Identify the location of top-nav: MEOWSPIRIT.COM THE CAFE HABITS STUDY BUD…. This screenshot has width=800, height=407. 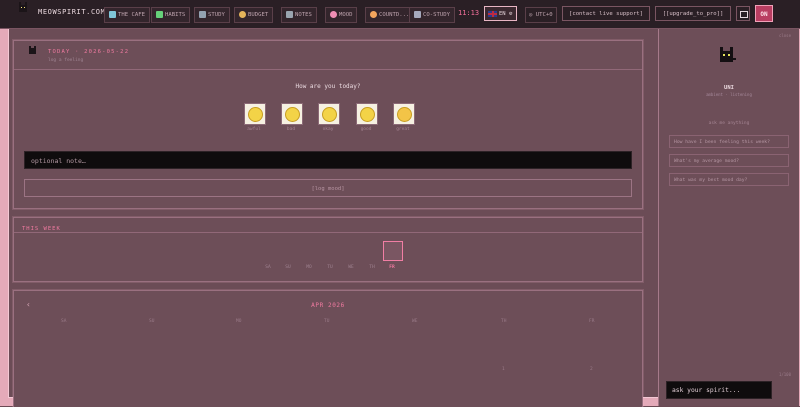
(400, 14).